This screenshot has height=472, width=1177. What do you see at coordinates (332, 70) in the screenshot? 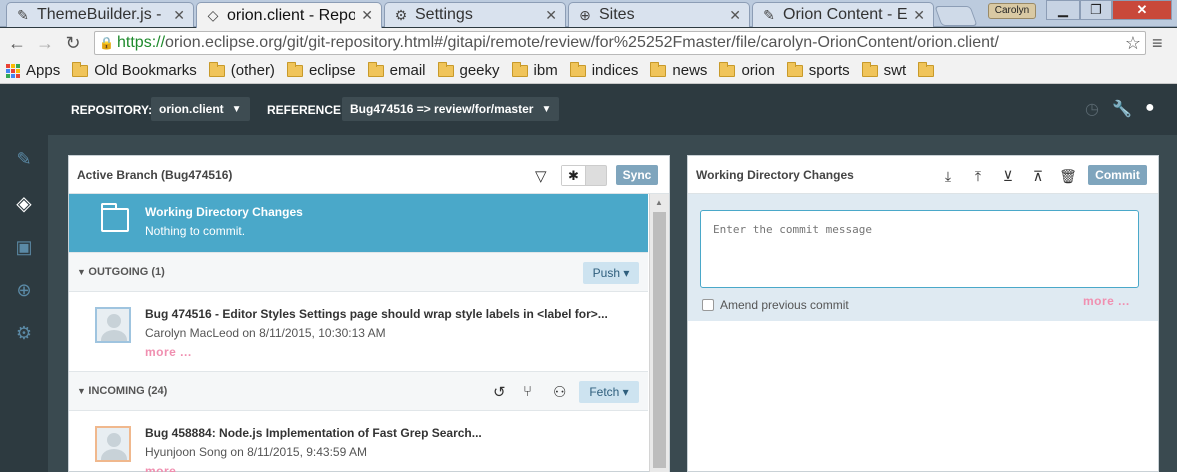
I see `bookmark-label: eclipse` at bounding box center [332, 70].